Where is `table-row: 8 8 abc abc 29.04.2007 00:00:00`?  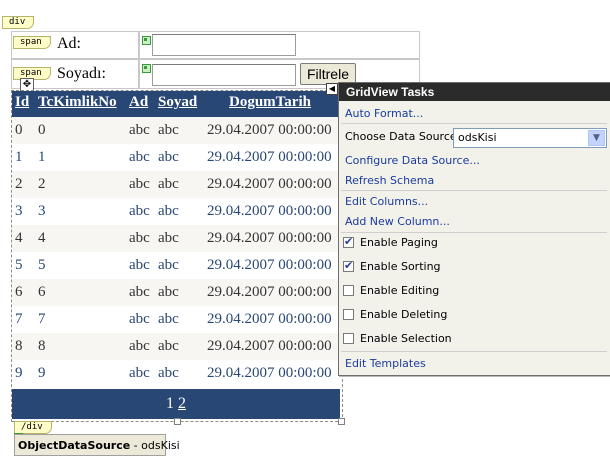
table-row: 8 8 abc abc 29.04.2007 00:00:00 is located at coordinates (176, 346).